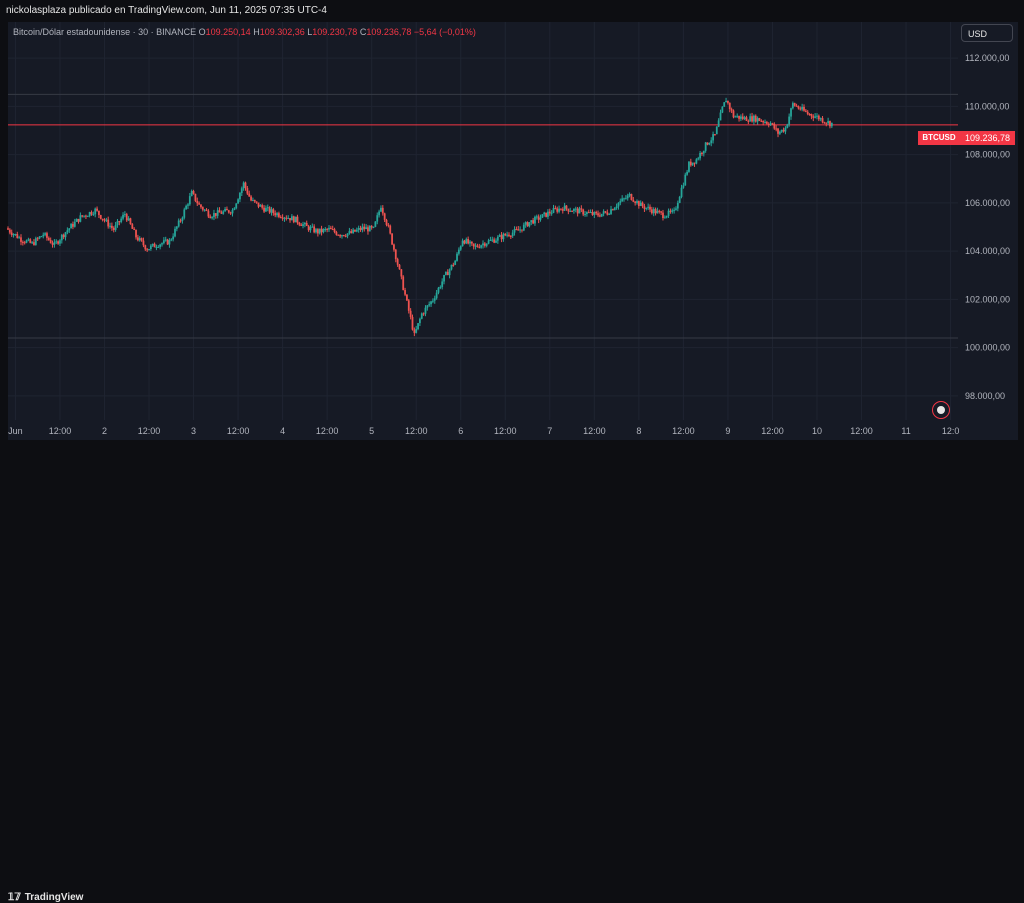 The image size is (1024, 903). I want to click on x-tick-label: 3, so click(193, 431).